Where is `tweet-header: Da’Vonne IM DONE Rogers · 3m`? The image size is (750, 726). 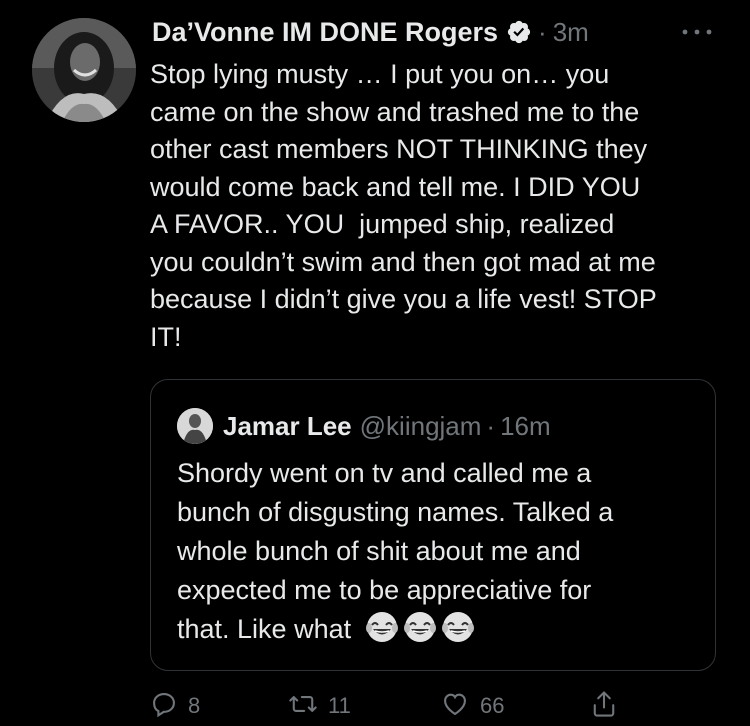 tweet-header: Da’Vonne IM DONE Rogers · 3m is located at coordinates (370, 32).